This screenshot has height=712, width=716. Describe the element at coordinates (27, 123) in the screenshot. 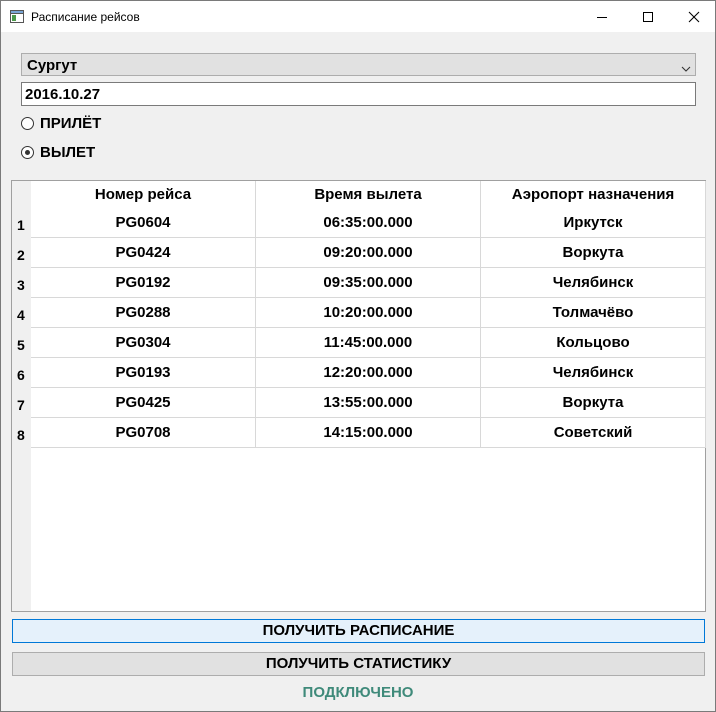

I see `arrival-radio-circle` at that location.